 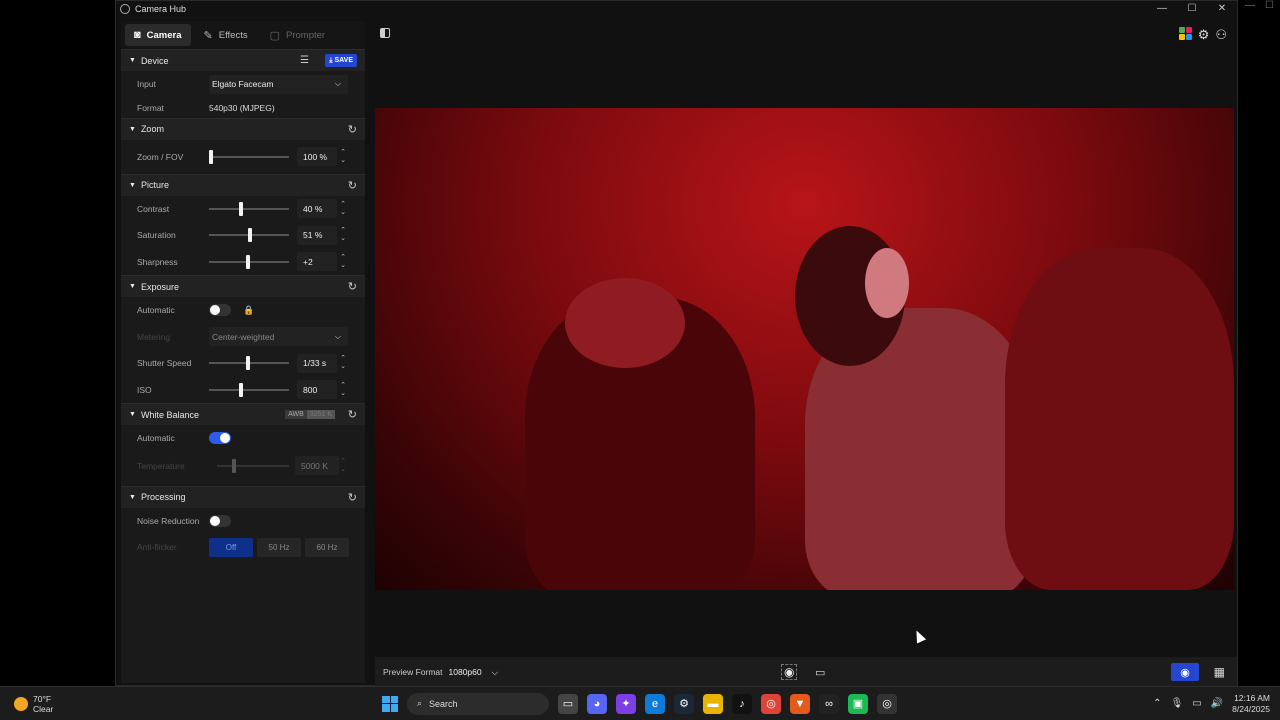 What do you see at coordinates (220, 438) in the screenshot?
I see `wb-automatic-toggle` at bounding box center [220, 438].